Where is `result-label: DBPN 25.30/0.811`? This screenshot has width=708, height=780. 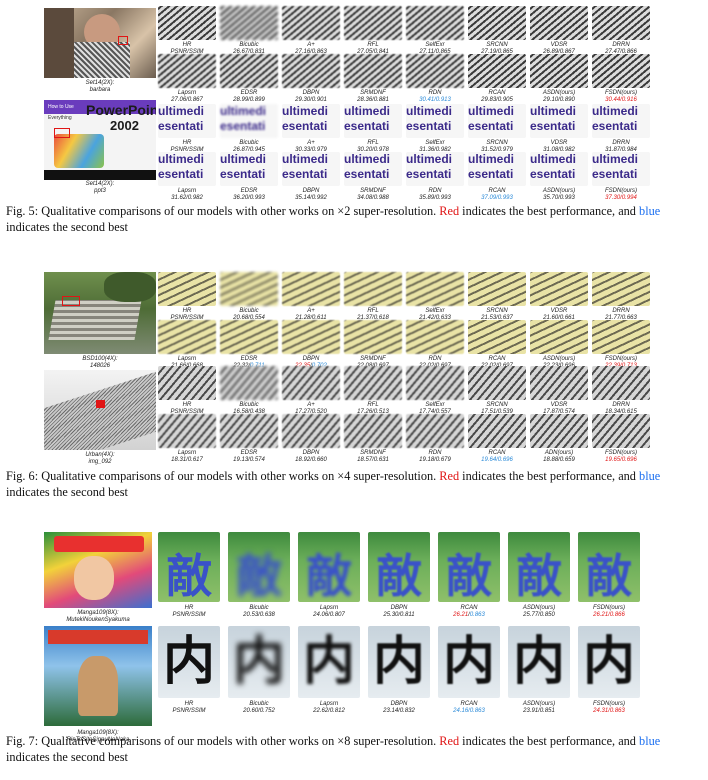
result-label: DBPN 25.30/0.811 is located at coordinates (399, 612).